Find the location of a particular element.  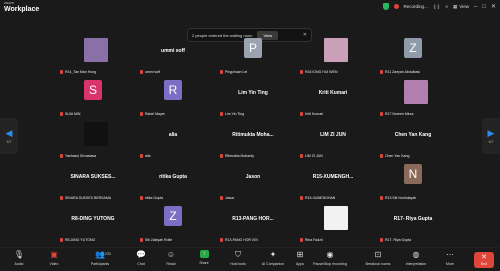

participant-tile: R13-PANG HOR... R13-PANG HOR XIN is located at coordinates (253, 224).